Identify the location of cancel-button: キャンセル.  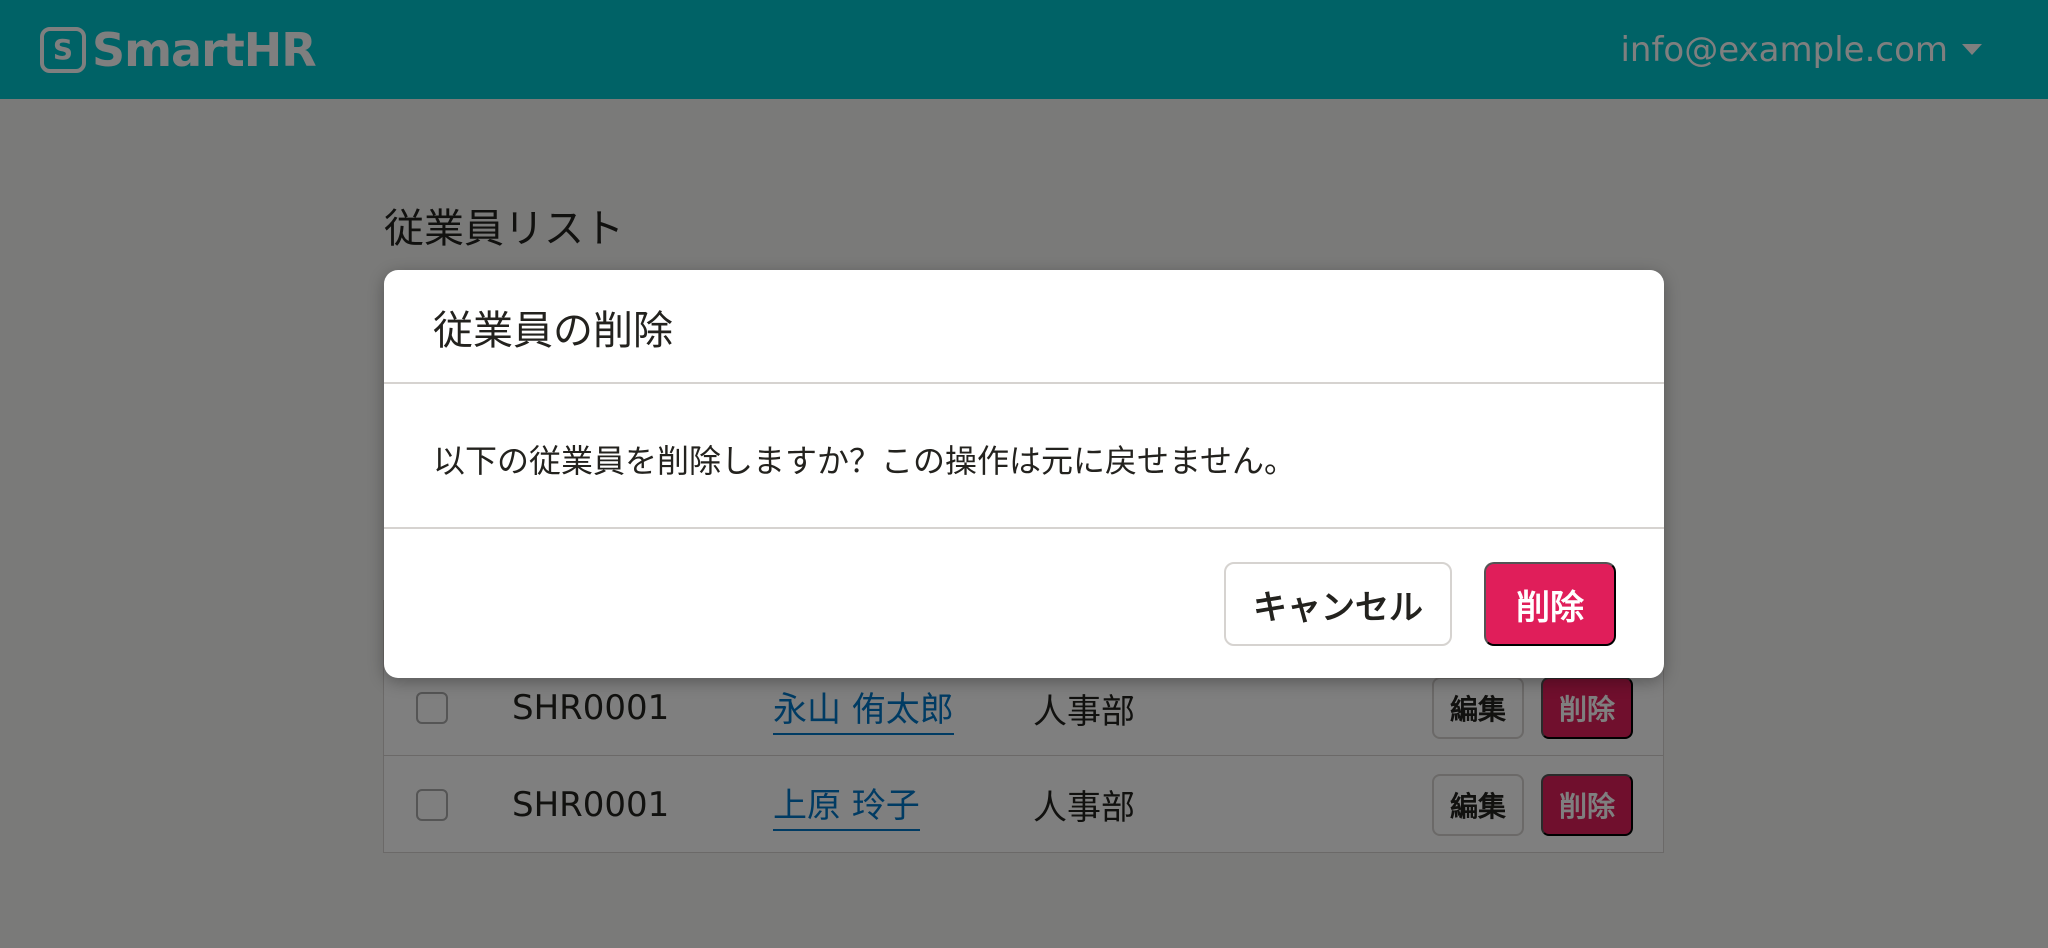
(1338, 604).